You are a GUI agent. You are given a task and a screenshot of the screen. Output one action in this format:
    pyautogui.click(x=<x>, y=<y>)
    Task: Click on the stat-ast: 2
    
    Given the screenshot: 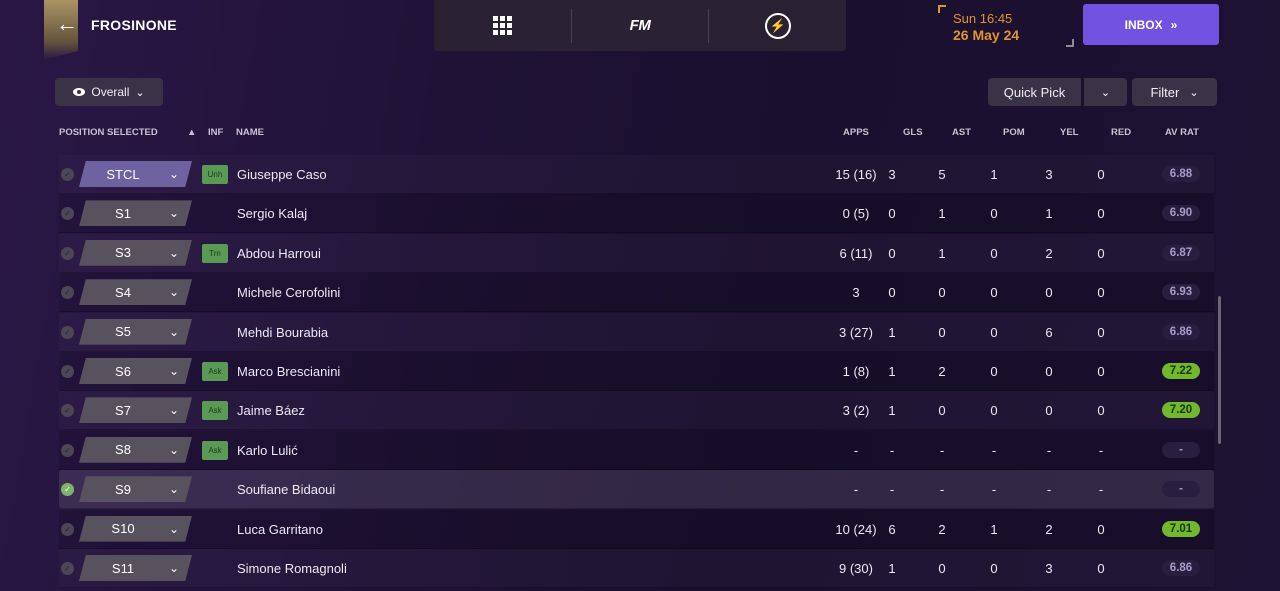 What is the action you would take?
    pyautogui.click(x=942, y=529)
    